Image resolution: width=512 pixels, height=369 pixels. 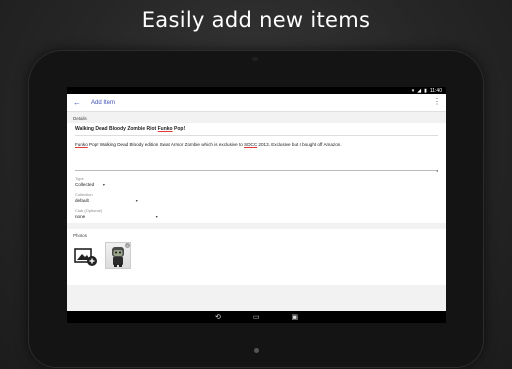 I want to click on add-photo-icon, so click(x=85, y=256).